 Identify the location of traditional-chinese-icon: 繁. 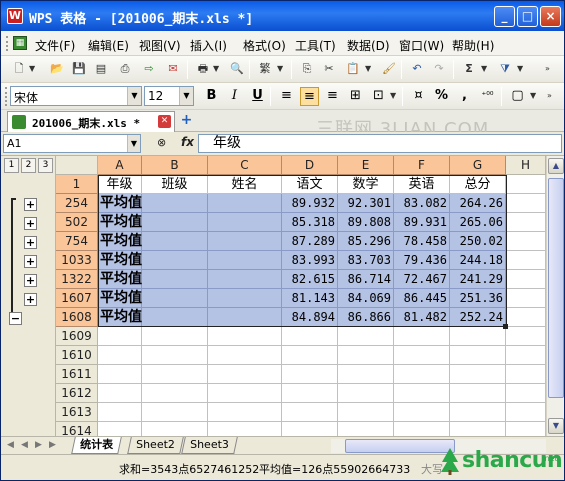
(265, 69).